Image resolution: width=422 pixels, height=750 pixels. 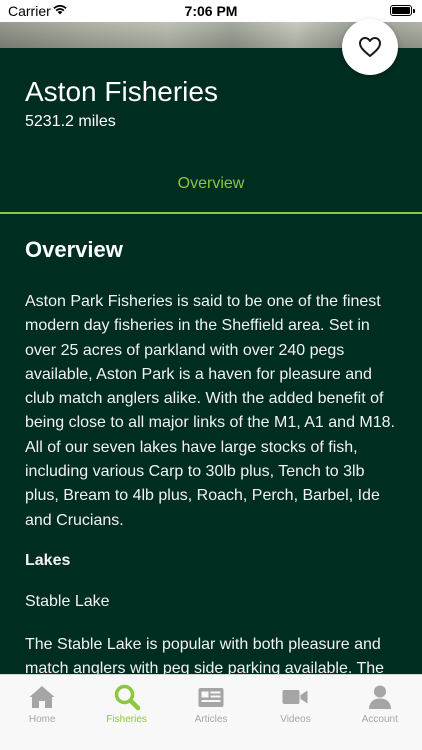 I want to click on status-time: 7:06 PM, so click(x=211, y=11).